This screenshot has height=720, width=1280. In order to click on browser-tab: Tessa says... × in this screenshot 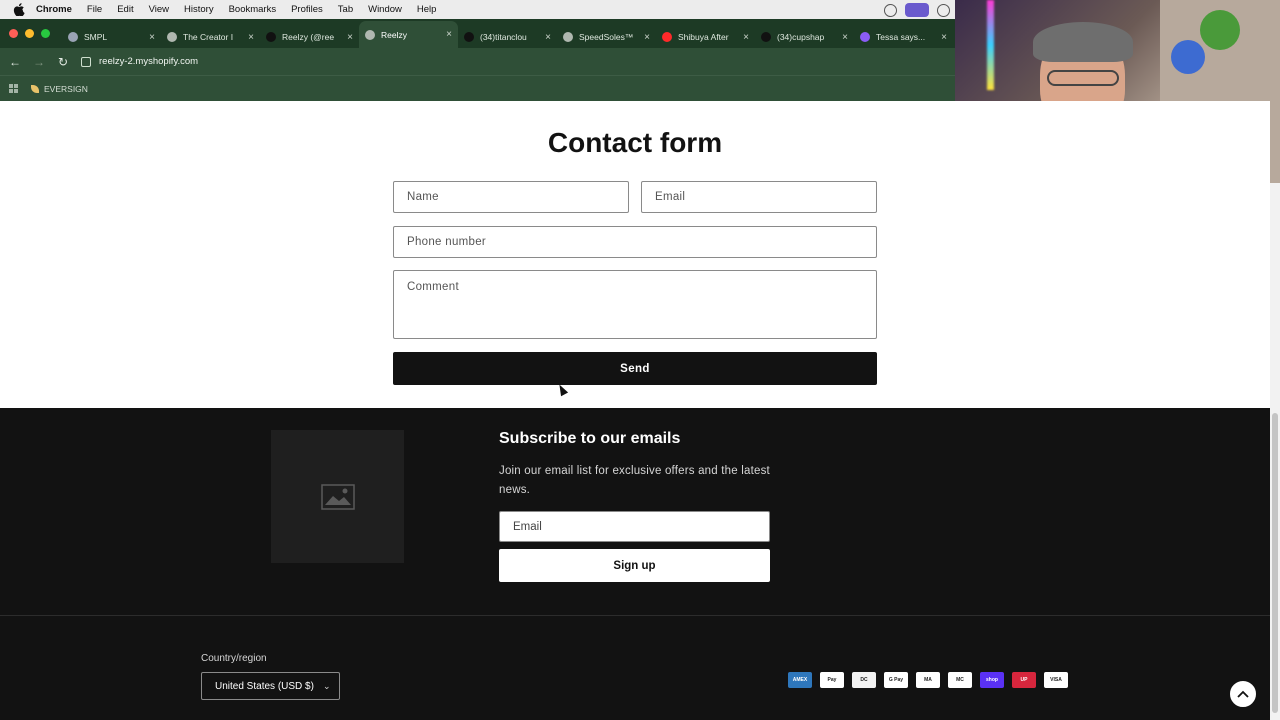, I will do `click(903, 37)`.